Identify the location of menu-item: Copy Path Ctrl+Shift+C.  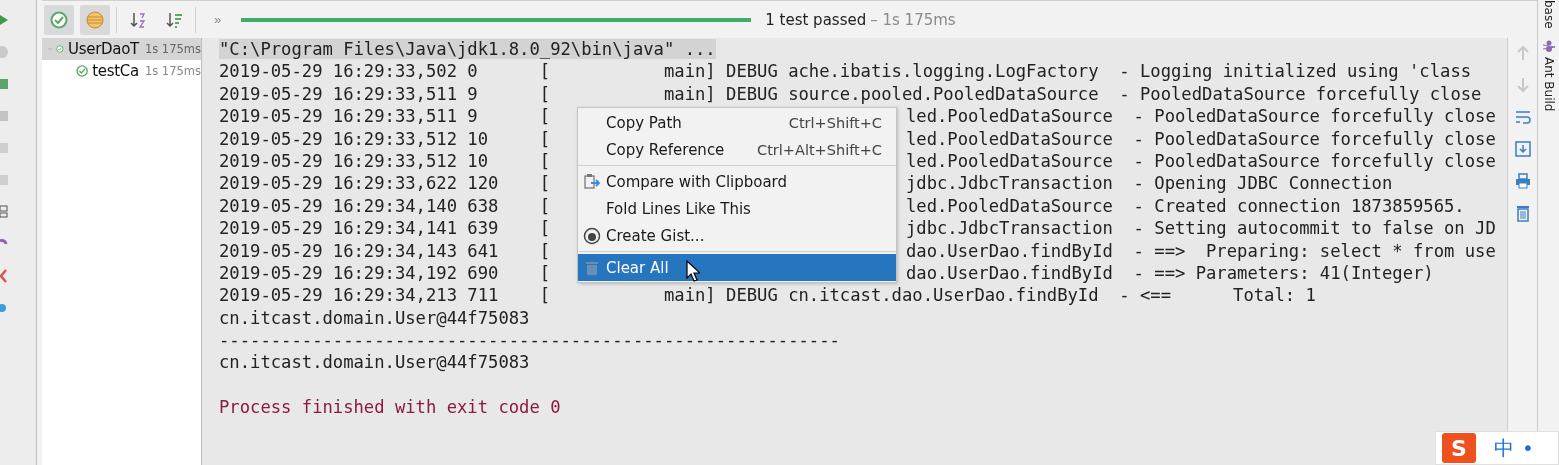
(737, 122).